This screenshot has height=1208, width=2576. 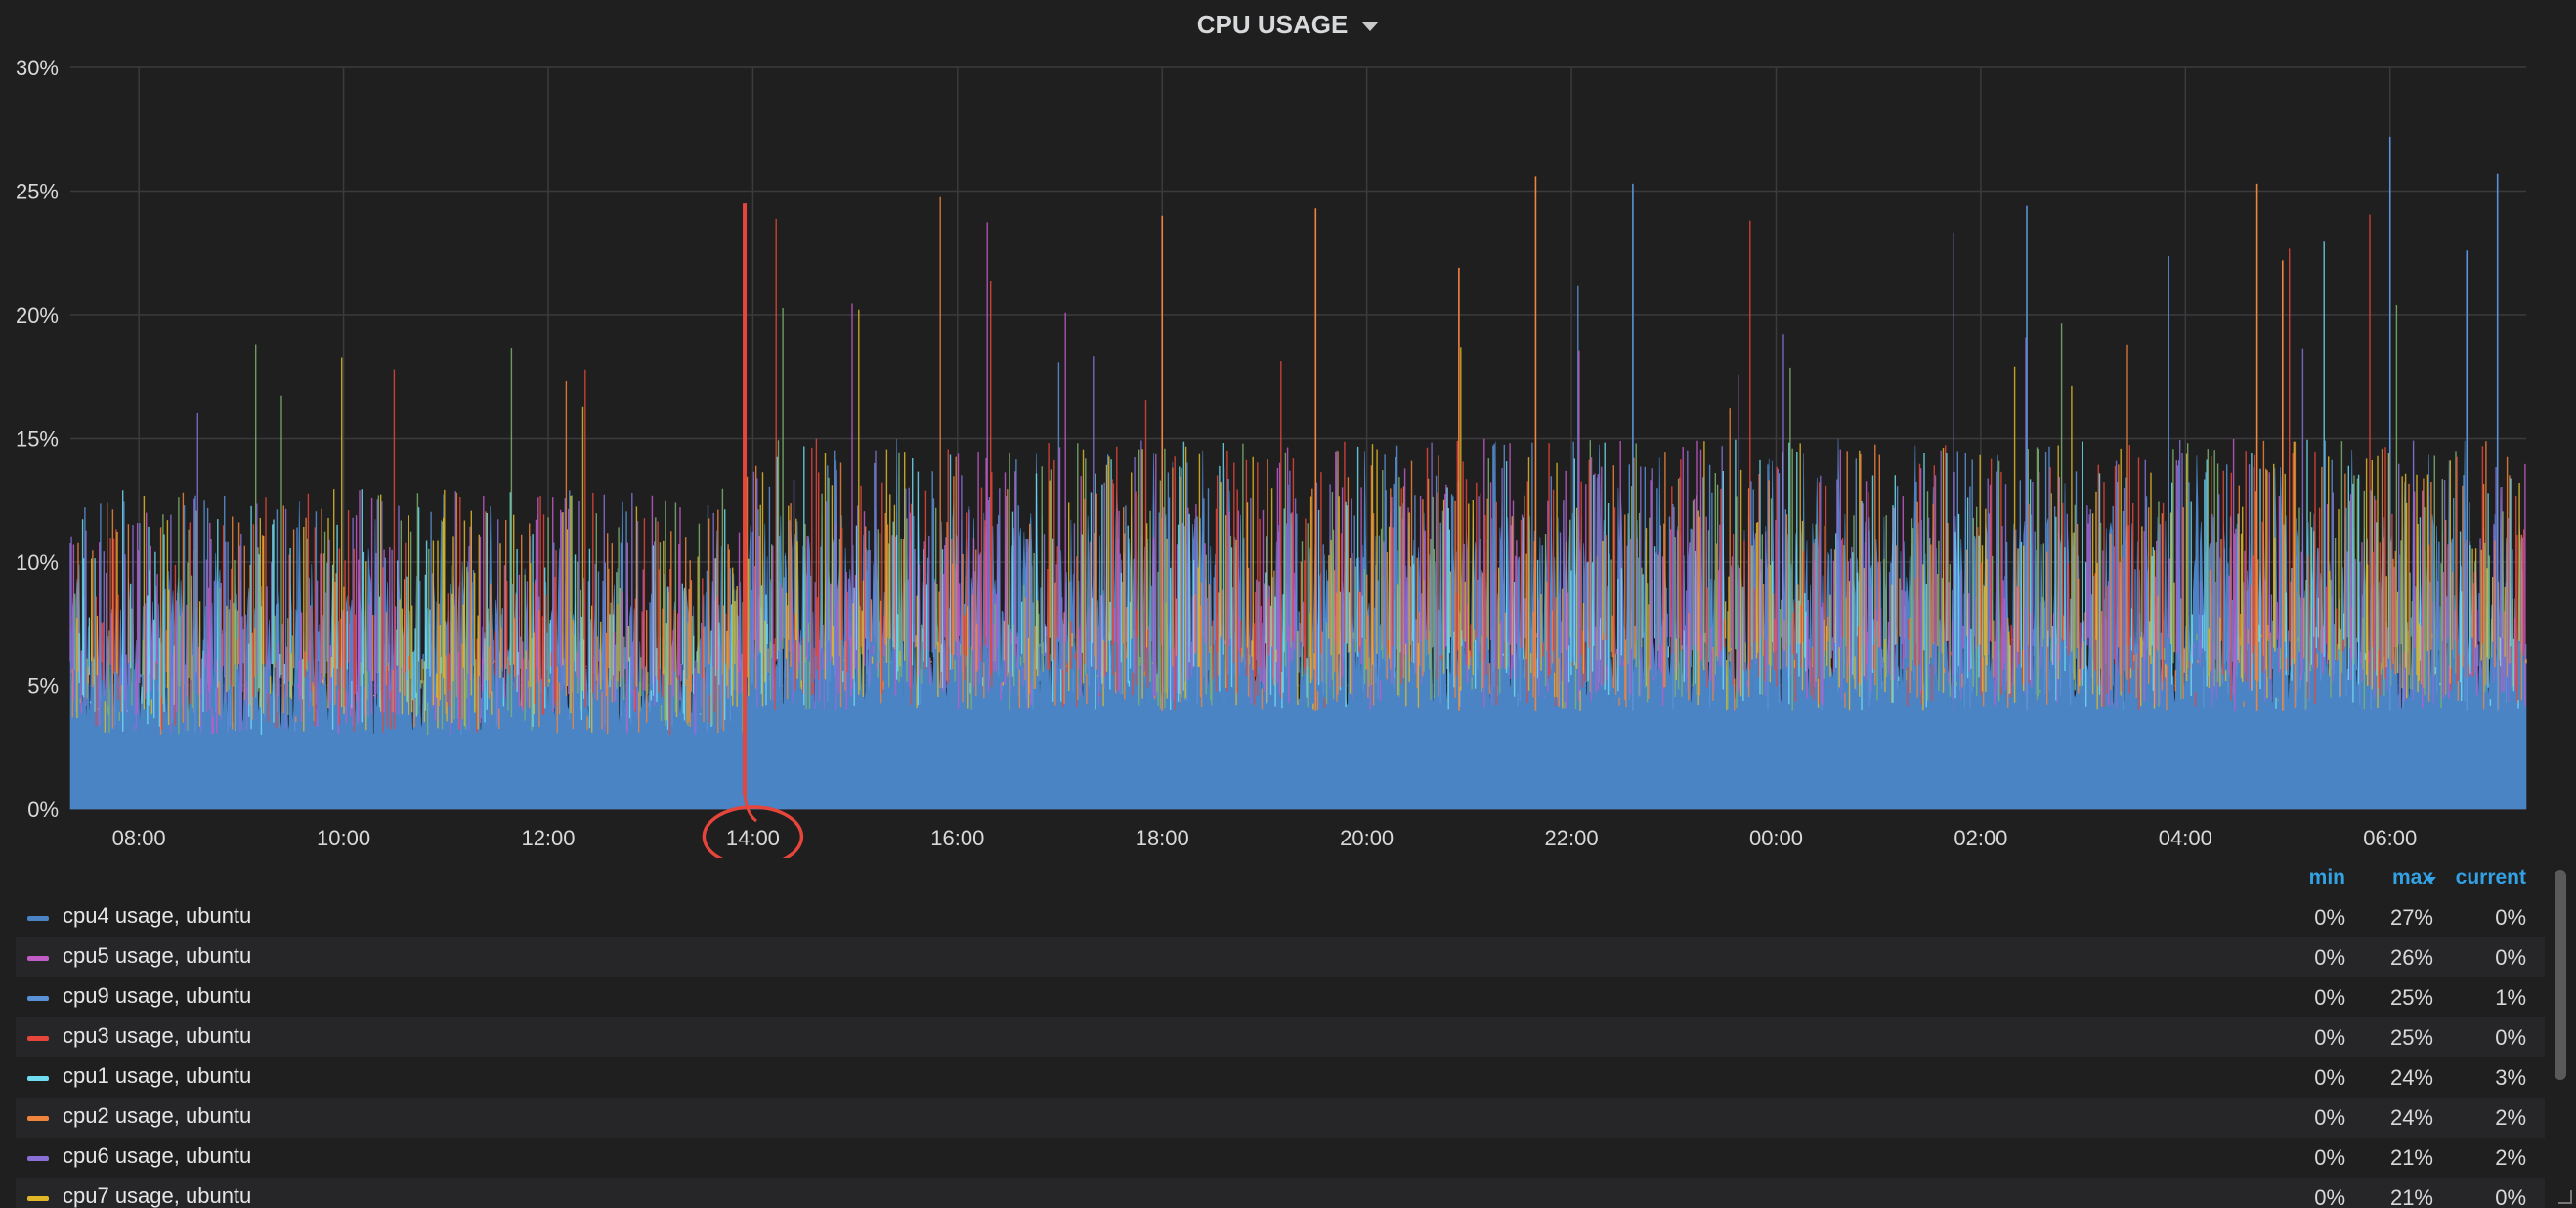 What do you see at coordinates (1776, 838) in the screenshot?
I see `x-tick-label: 00:00` at bounding box center [1776, 838].